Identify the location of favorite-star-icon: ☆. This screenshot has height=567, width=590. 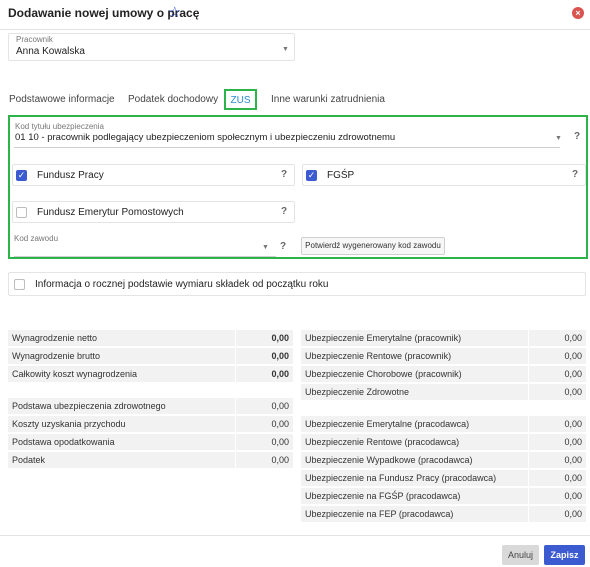
(174, 12).